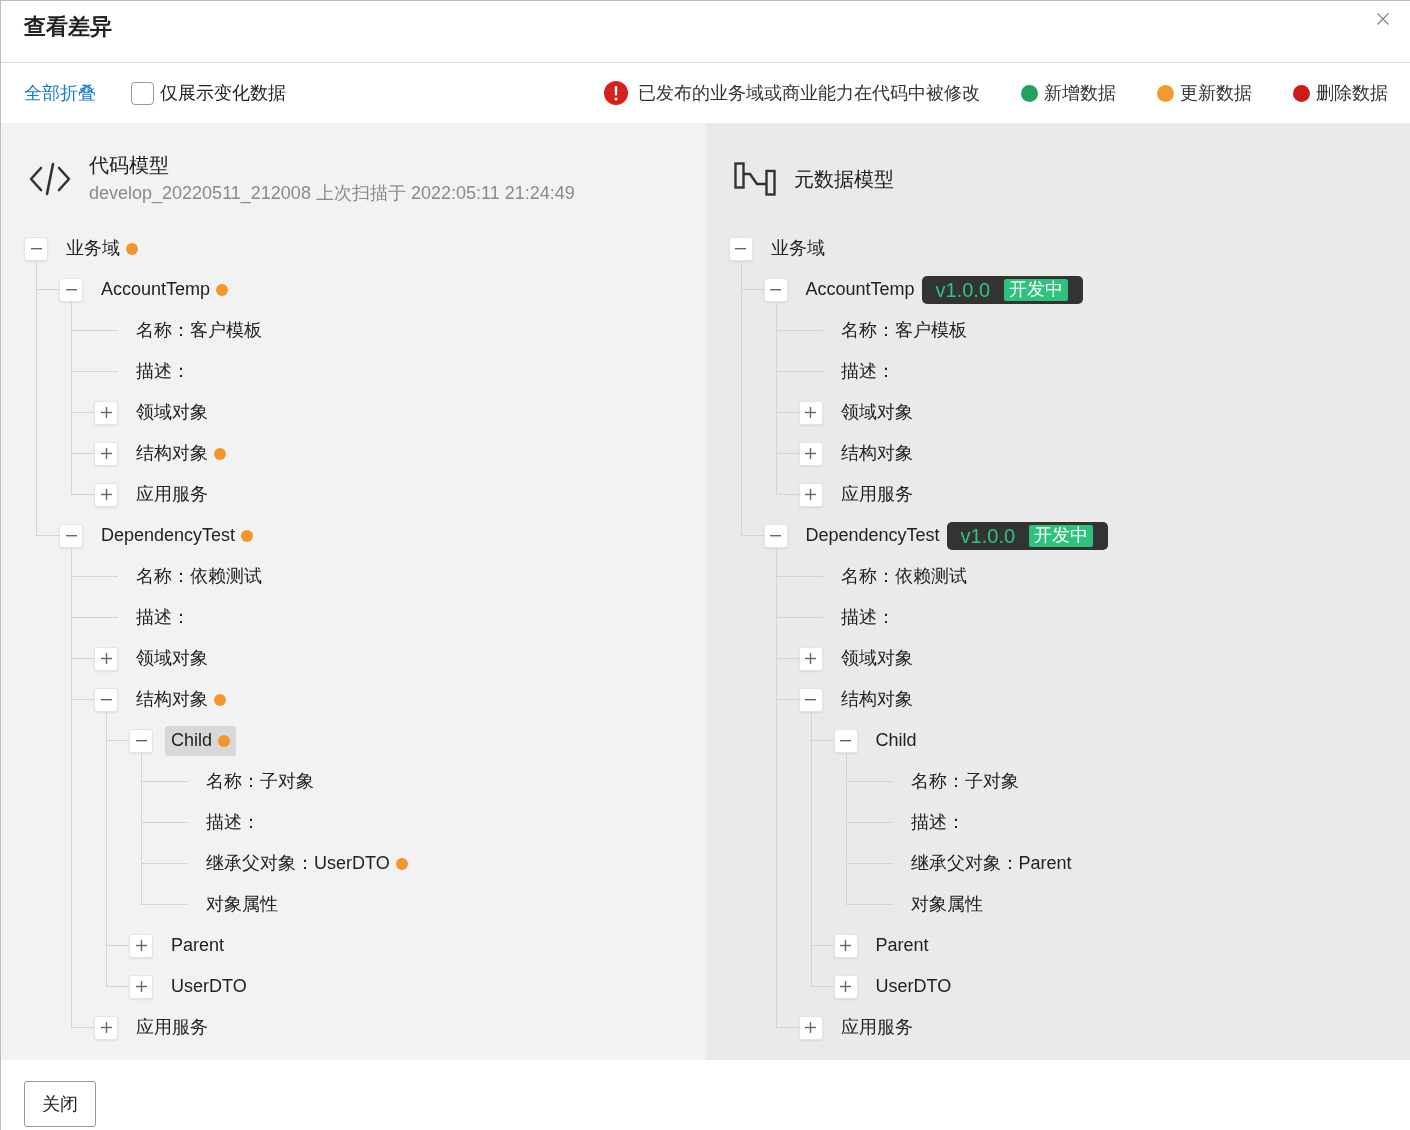 This screenshot has height=1130, width=1410. I want to click on code-icon, so click(50, 179).